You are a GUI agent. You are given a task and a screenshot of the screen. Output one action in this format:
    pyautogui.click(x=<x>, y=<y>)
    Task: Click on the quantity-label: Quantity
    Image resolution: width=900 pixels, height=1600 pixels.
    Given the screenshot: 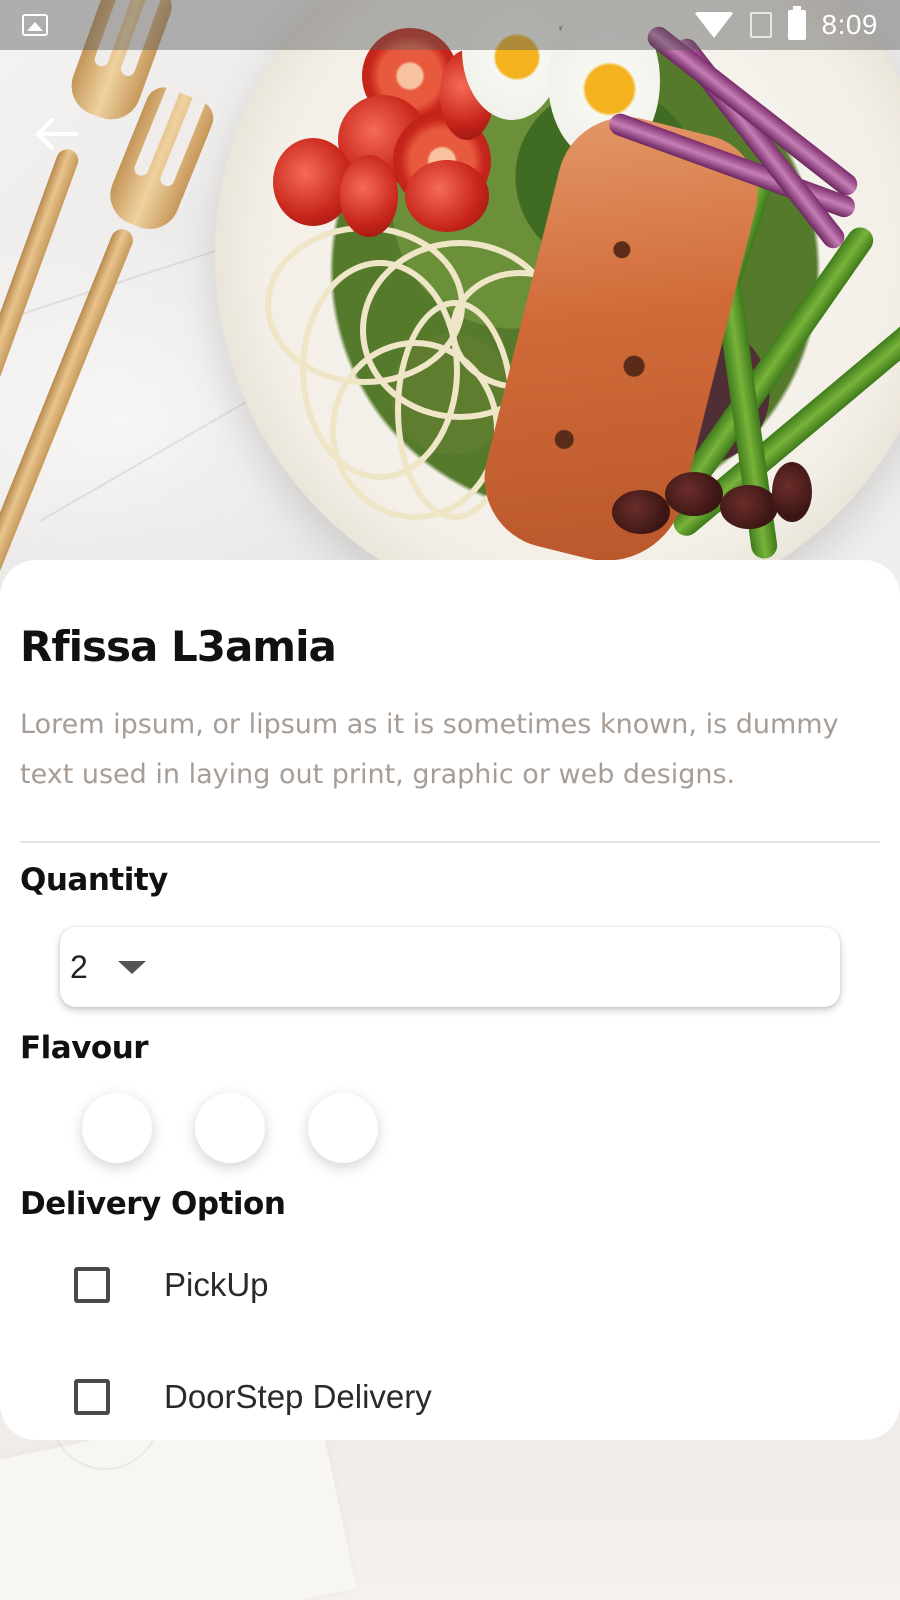 What is the action you would take?
    pyautogui.click(x=94, y=880)
    